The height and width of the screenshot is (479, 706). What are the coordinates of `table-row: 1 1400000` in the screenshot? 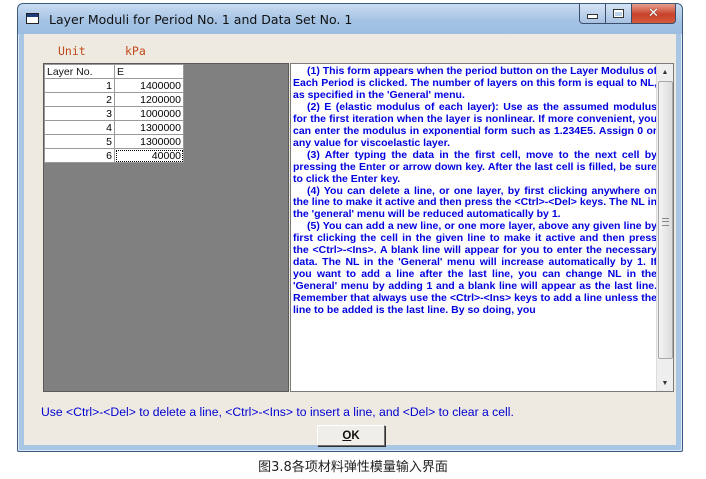 It's located at (114, 85).